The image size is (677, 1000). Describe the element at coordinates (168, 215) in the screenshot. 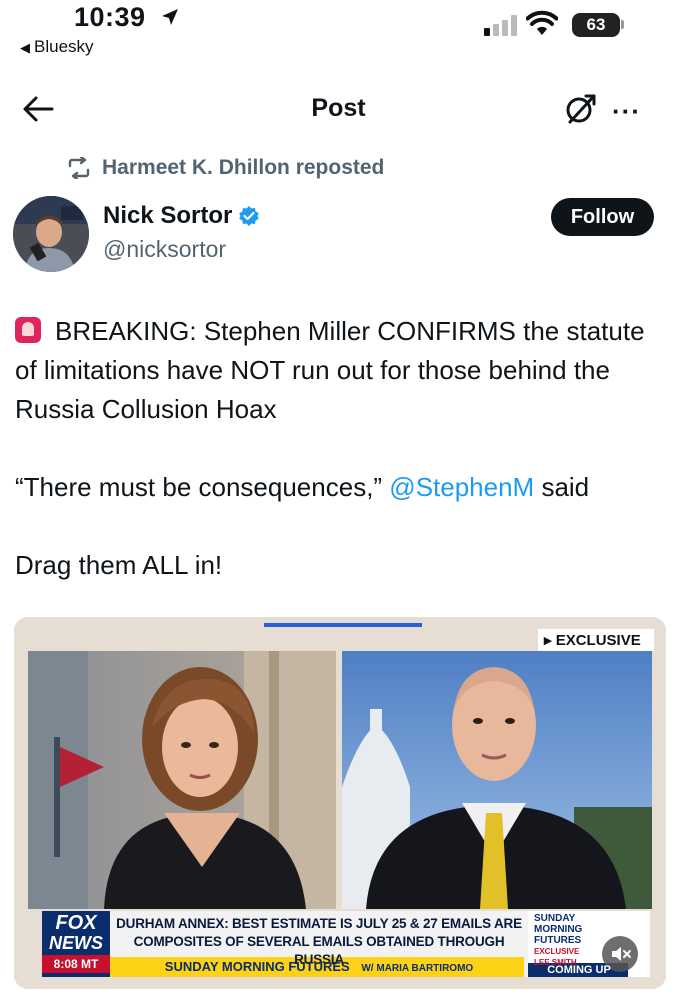

I see `author-name-text: Nick Sortor` at that location.